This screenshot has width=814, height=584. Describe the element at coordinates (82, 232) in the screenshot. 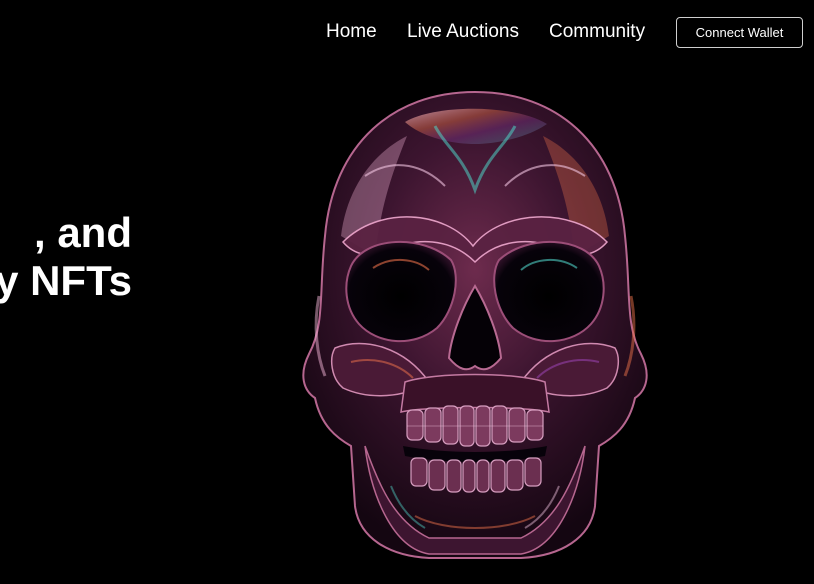

I see `hero-title-line-1: , and` at that location.